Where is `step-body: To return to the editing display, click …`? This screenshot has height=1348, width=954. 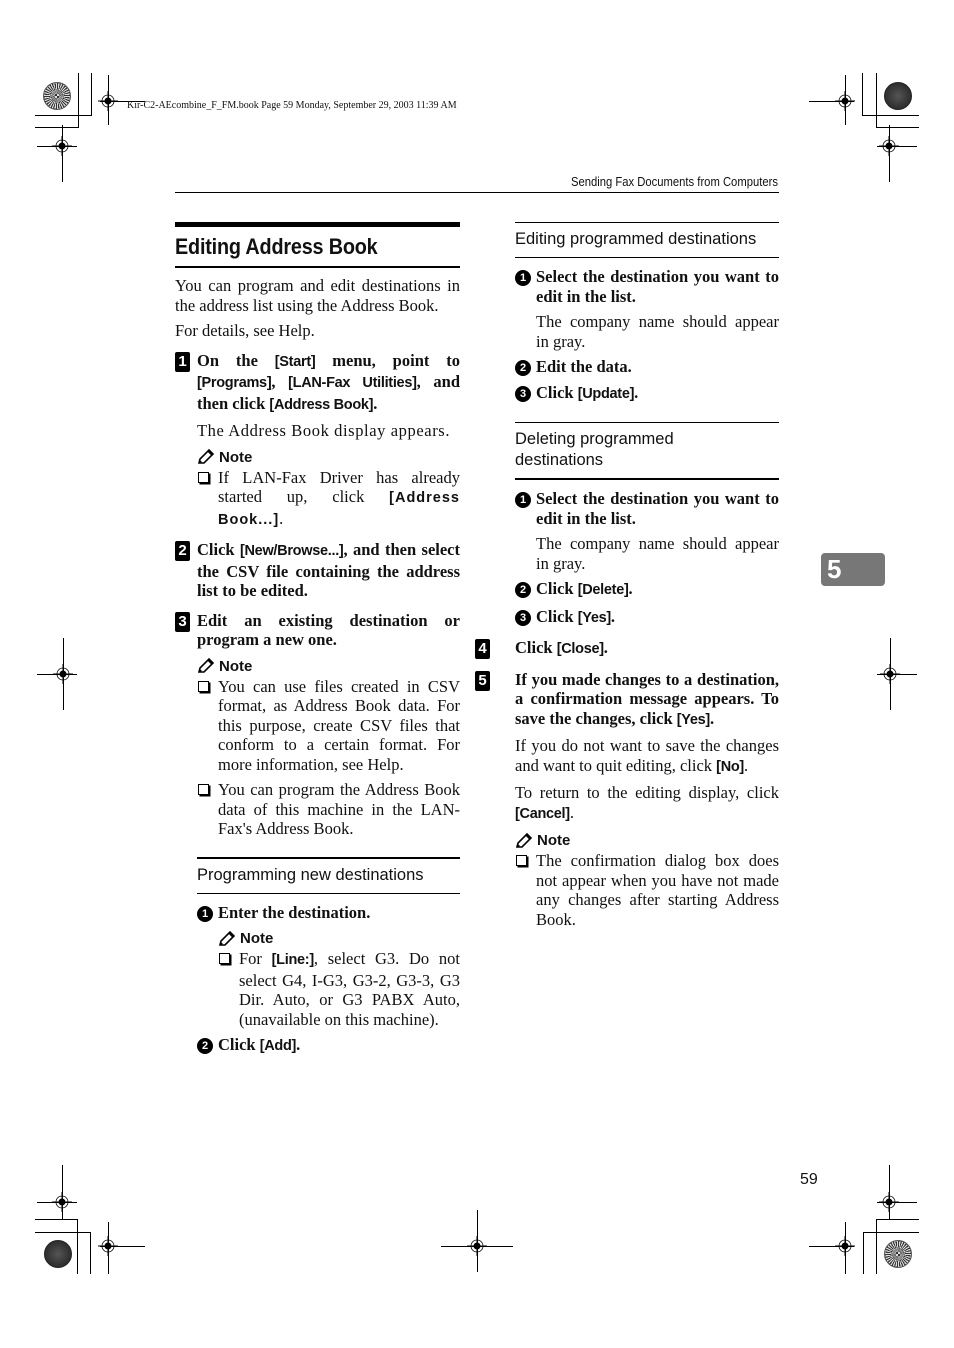
step-body: To return to the editing display, click … is located at coordinates (647, 802).